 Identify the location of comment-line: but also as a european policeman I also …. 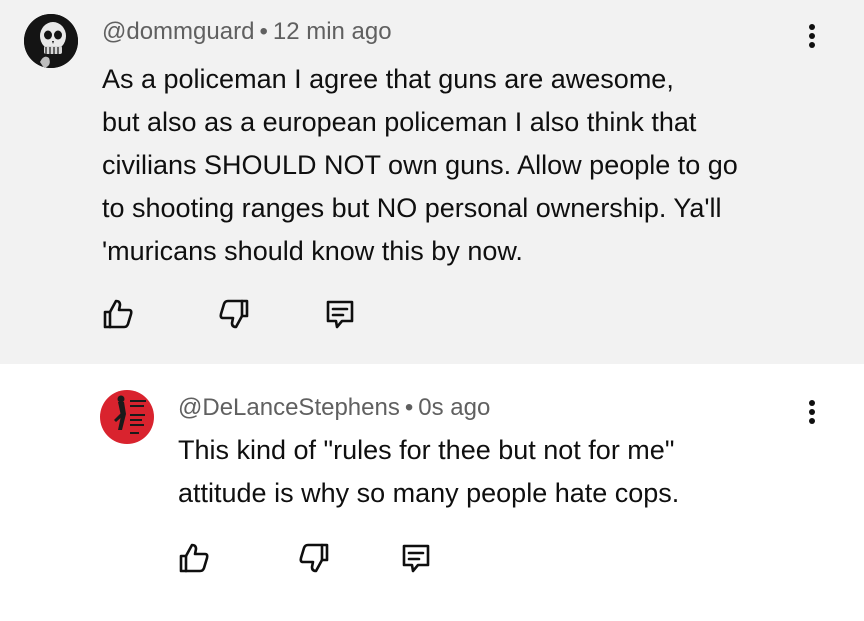
(399, 122).